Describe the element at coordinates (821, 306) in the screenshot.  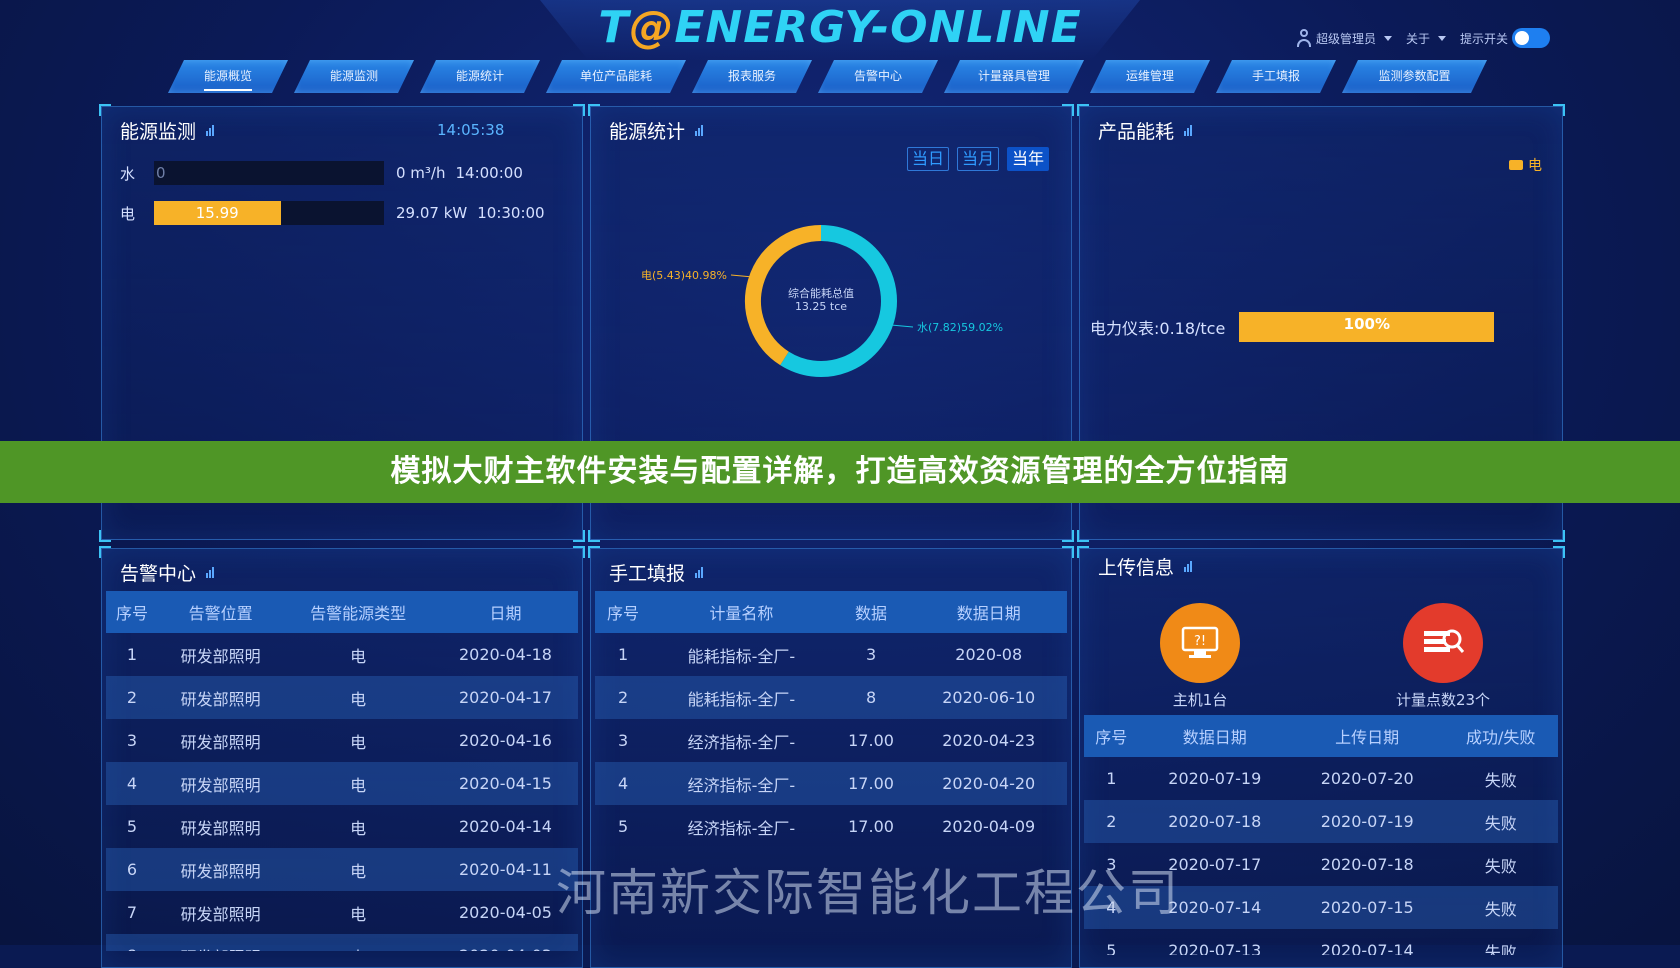
I see `donut-center-value: 13.25 tce` at that location.